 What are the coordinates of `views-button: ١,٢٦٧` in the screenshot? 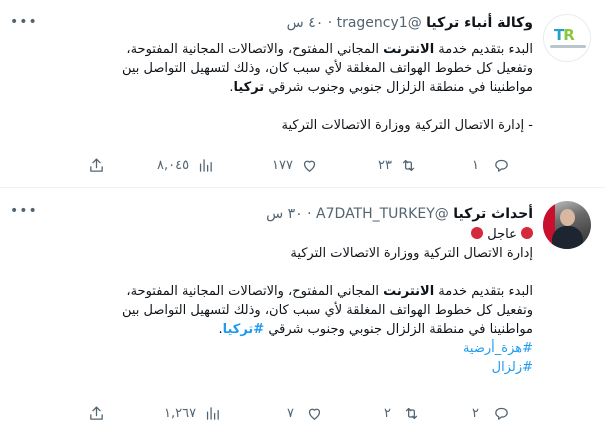 It's located at (192, 413).